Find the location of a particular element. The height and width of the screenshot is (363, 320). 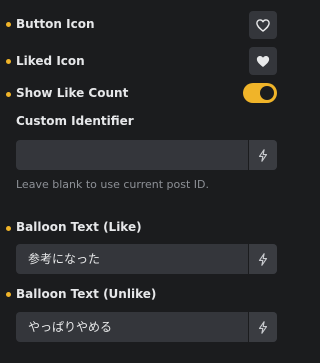

balloon-unlike-label: Balloon Text (Unlike) is located at coordinates (86, 294).